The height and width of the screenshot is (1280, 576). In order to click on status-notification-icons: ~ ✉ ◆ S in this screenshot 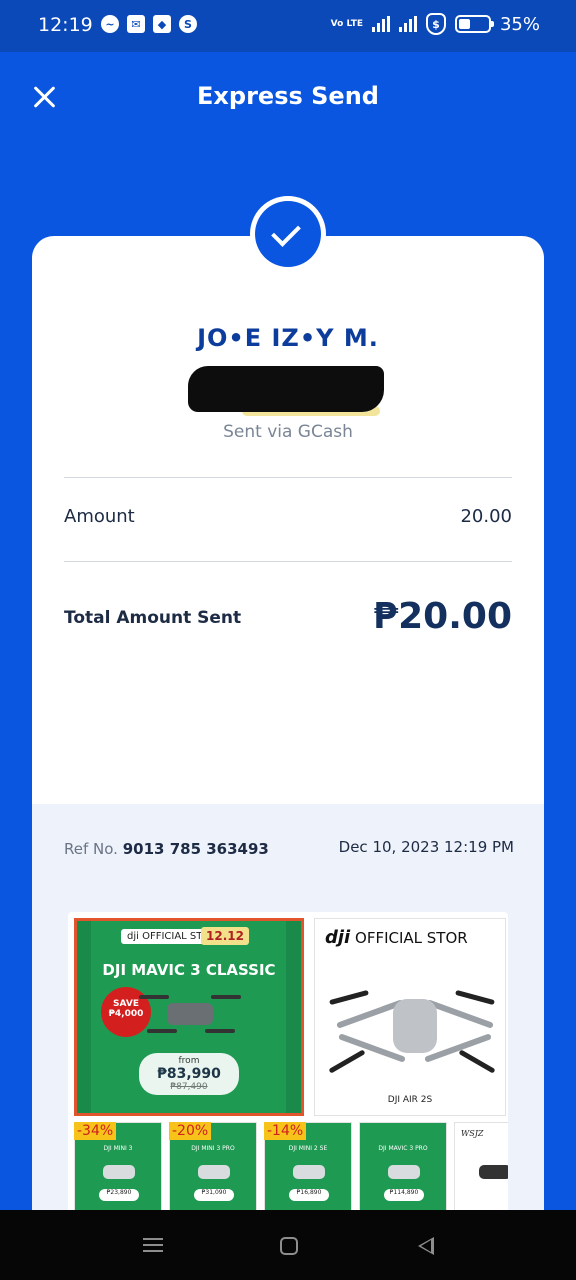, I will do `click(149, 24)`.